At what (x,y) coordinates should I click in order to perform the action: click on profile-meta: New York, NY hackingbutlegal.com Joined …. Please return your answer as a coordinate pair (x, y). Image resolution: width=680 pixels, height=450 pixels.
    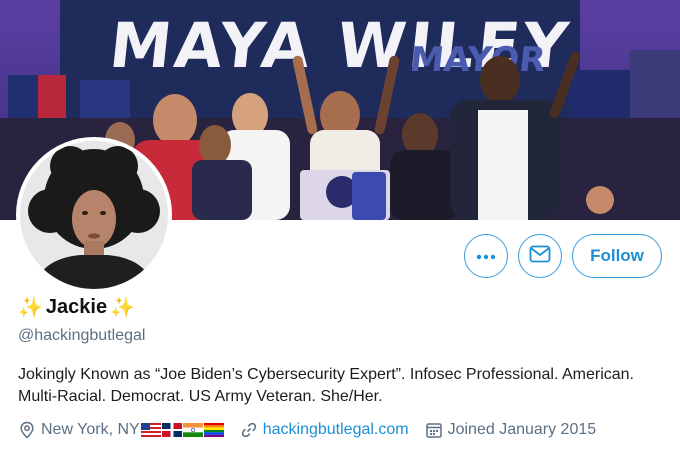
    Looking at the image, I should click on (307, 430).